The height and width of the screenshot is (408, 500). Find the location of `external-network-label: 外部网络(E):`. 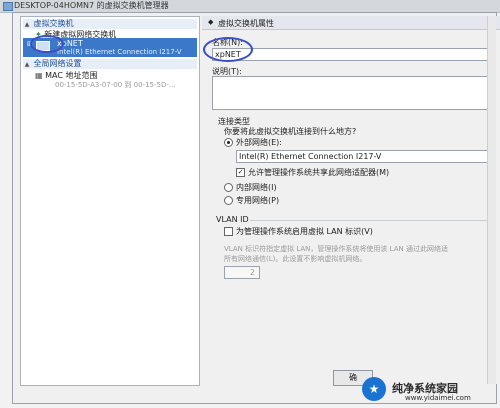

external-network-label: 外部网络(E): is located at coordinates (259, 142).